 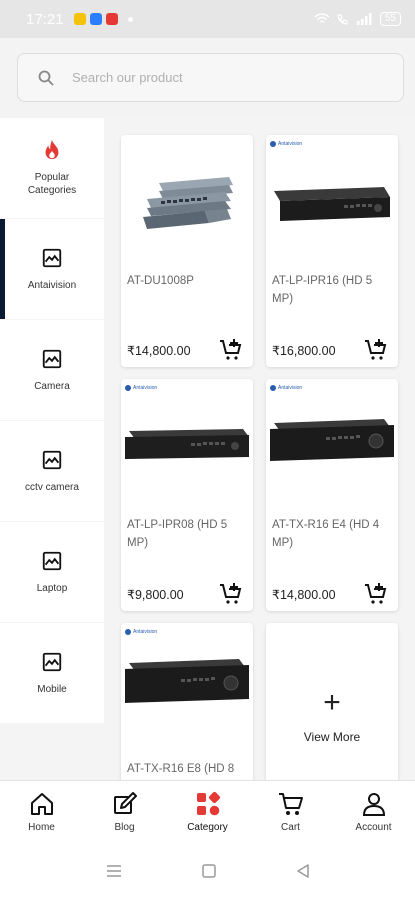 What do you see at coordinates (208, 803) in the screenshot?
I see `category-icon` at bounding box center [208, 803].